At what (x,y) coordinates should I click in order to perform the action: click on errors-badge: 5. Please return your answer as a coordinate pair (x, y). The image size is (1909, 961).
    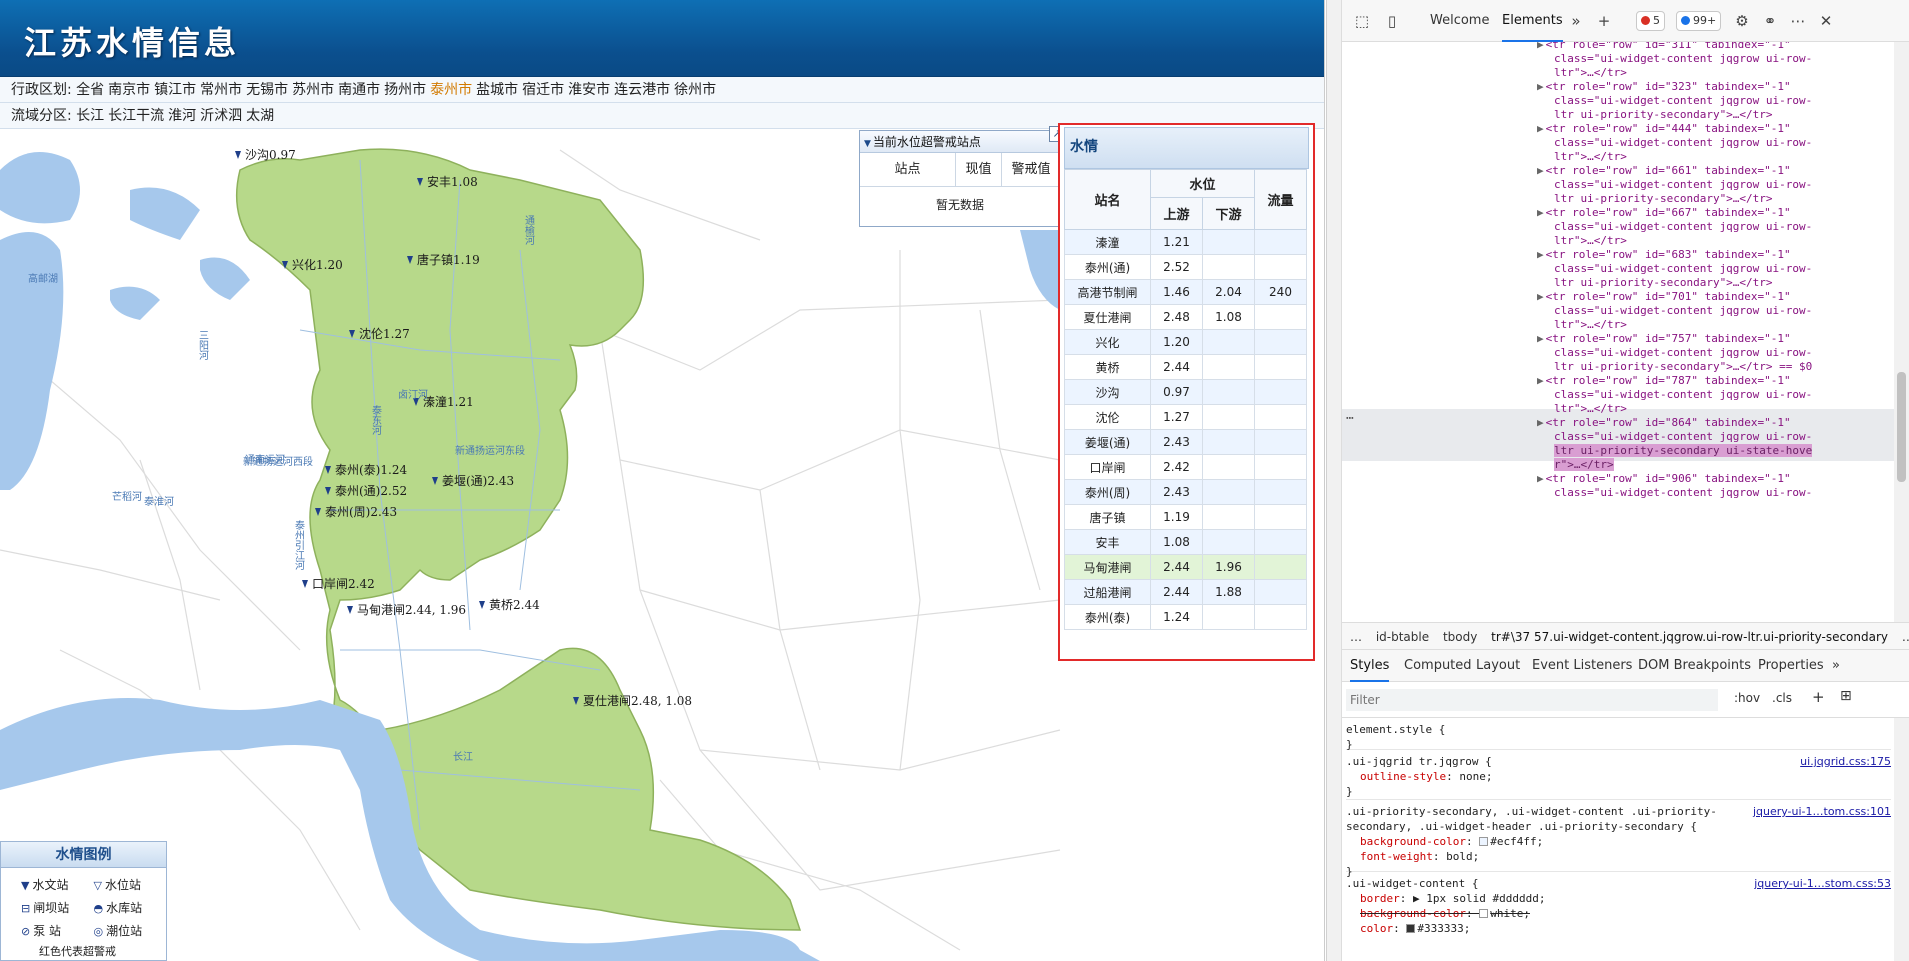
    Looking at the image, I should click on (1650, 21).